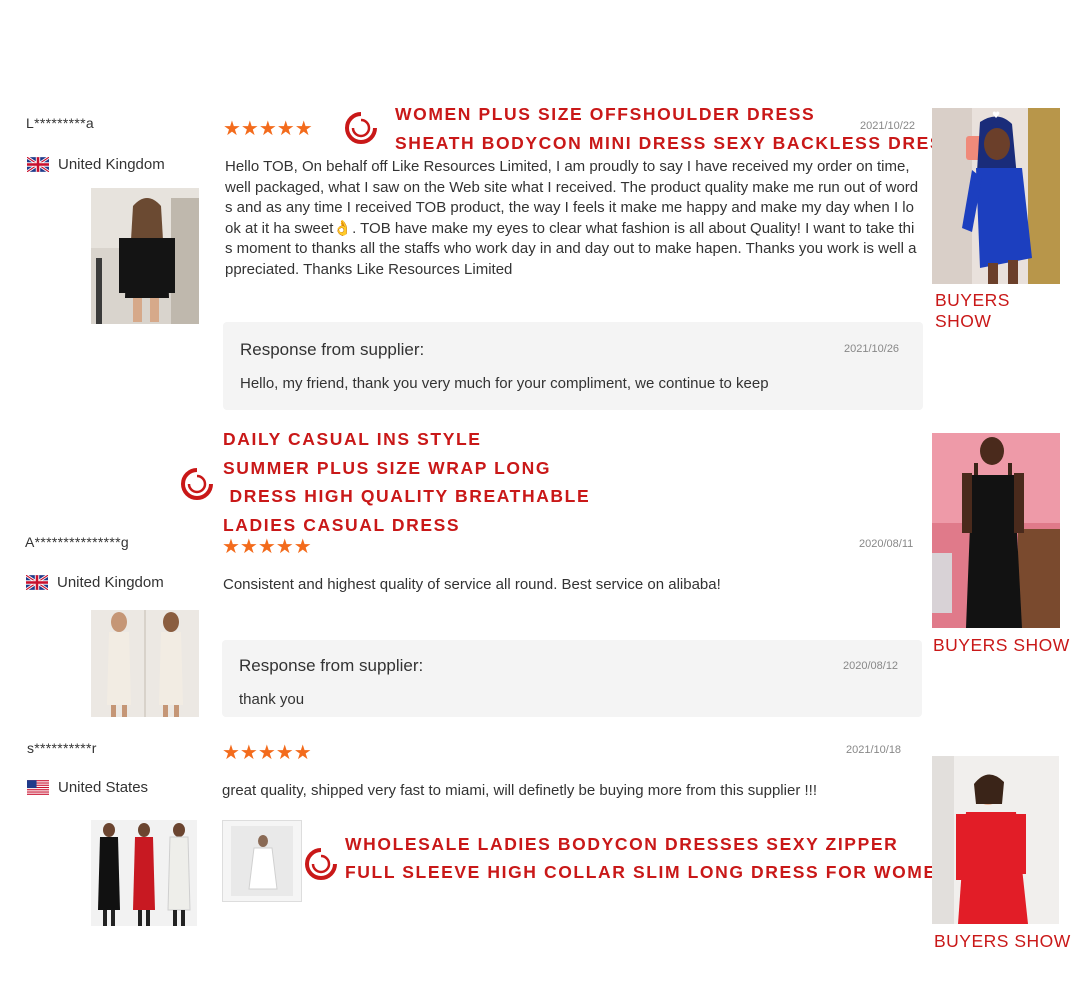 Image resolution: width=1071 pixels, height=1000 pixels. What do you see at coordinates (342, 525) in the screenshot?
I see `promo-line: LADIES CASUAL DRESS` at bounding box center [342, 525].